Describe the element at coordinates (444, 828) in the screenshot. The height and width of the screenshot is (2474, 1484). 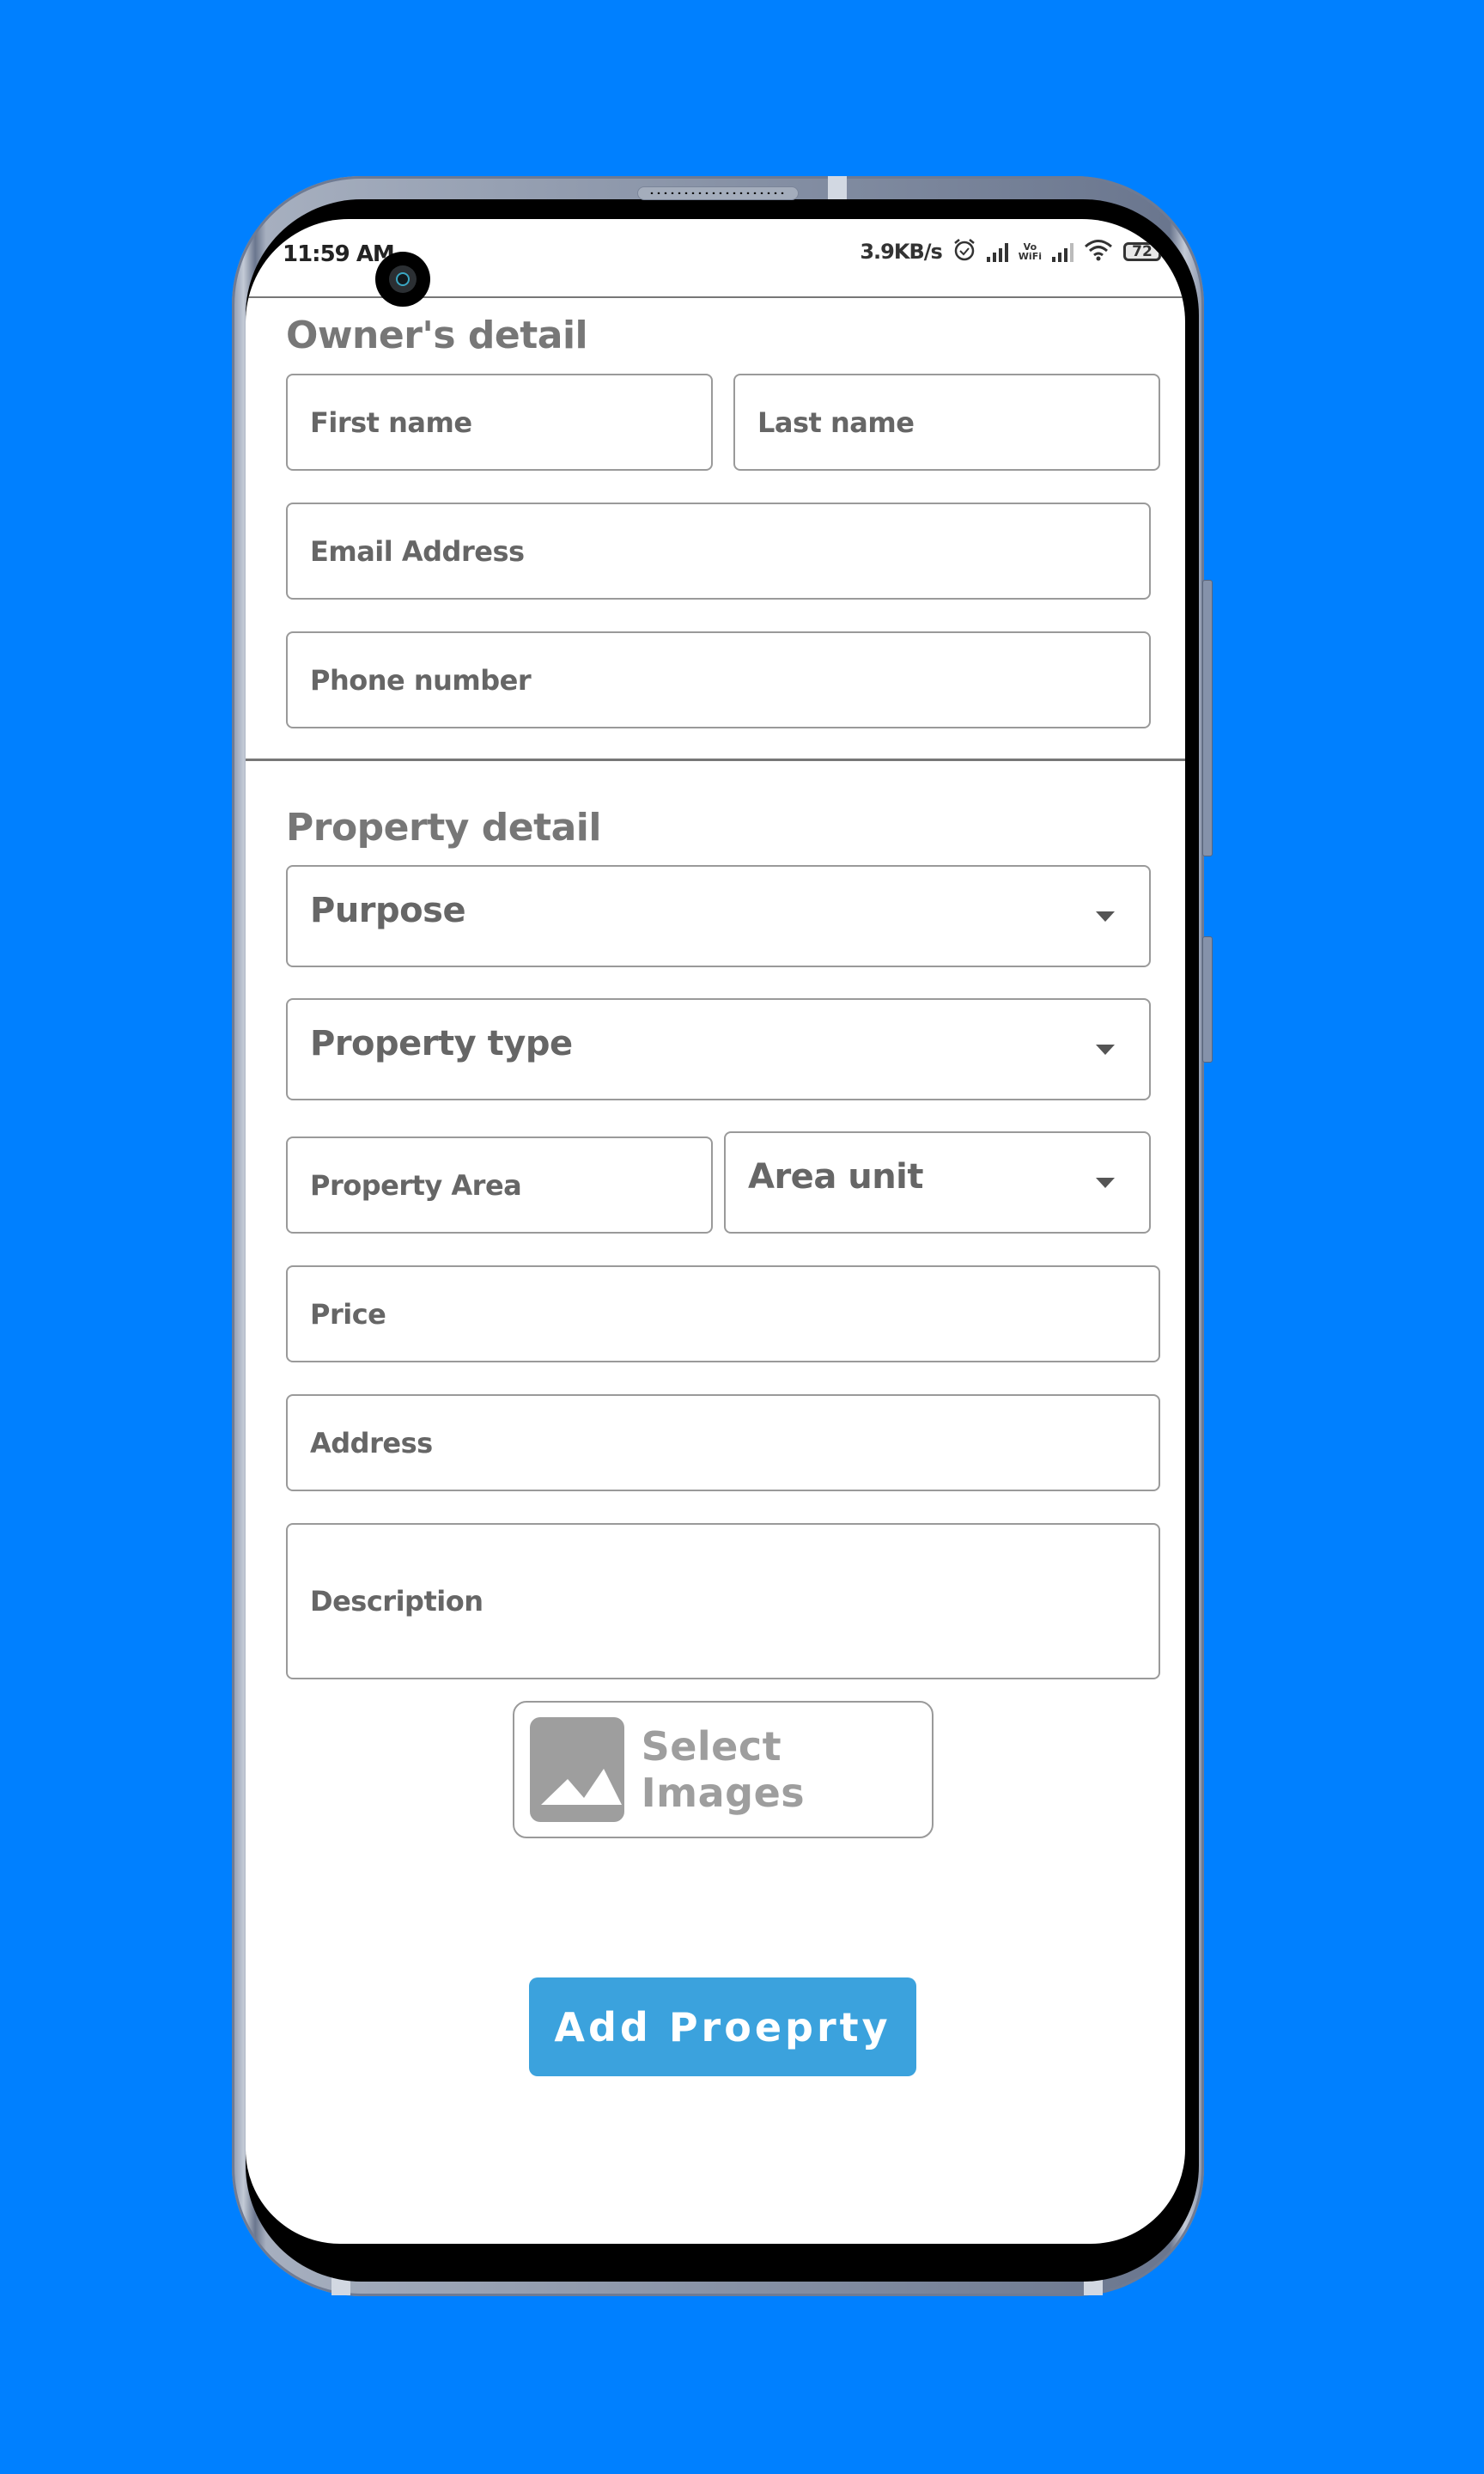
I see `property-section-title: Property detail` at that location.